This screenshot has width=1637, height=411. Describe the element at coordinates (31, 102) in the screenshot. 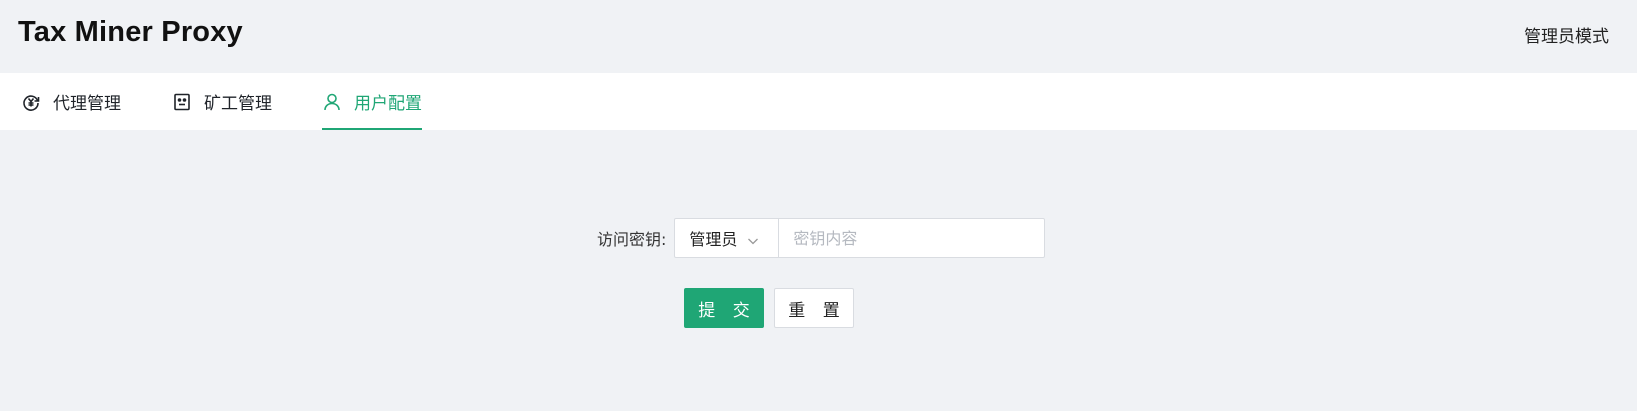

I see `proxy-icon` at that location.